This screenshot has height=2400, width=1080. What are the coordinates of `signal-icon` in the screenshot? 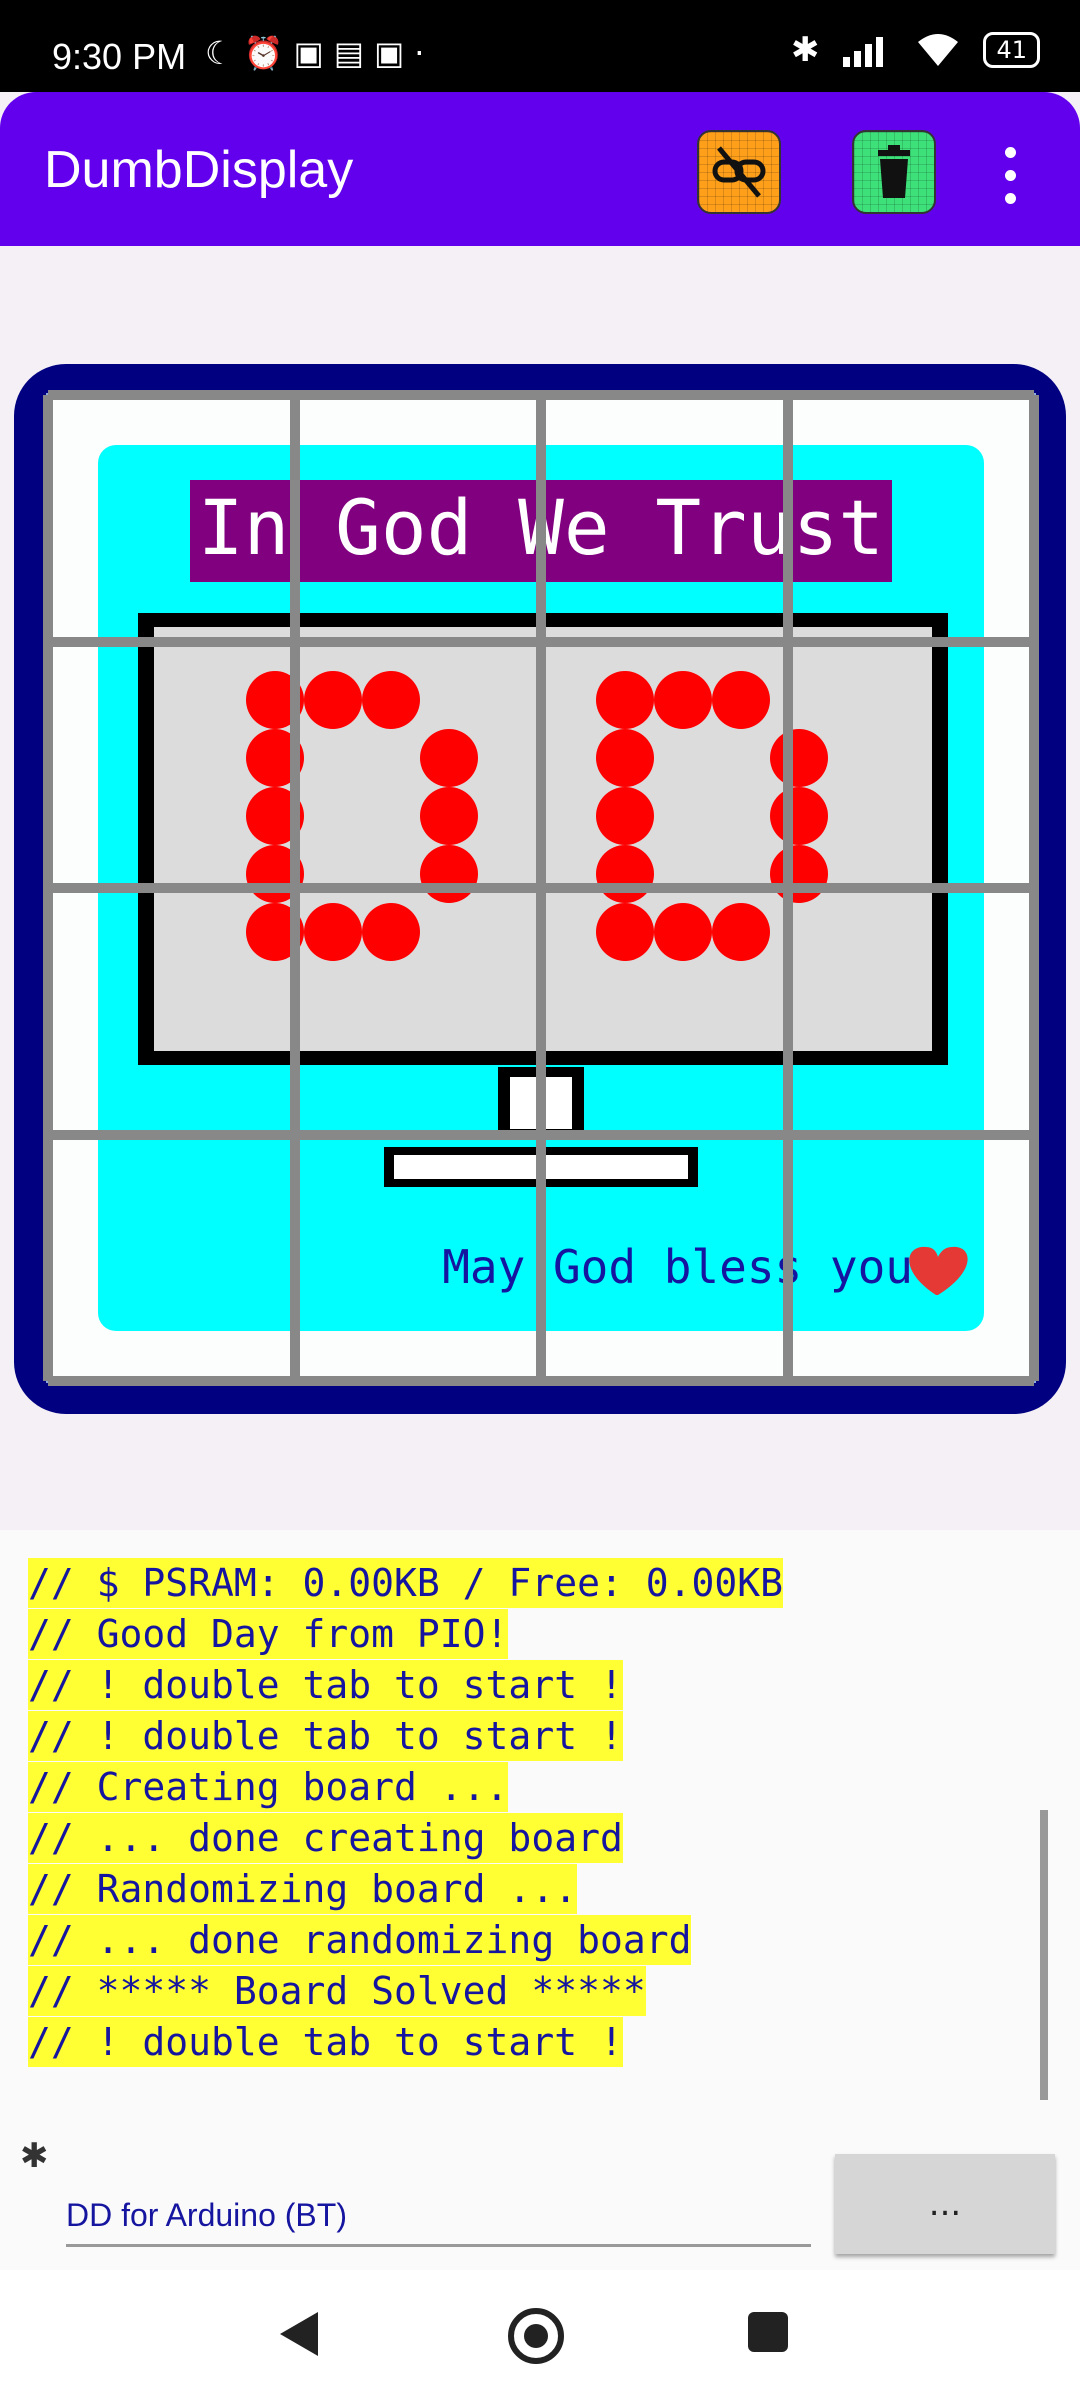 It's located at (863, 52).